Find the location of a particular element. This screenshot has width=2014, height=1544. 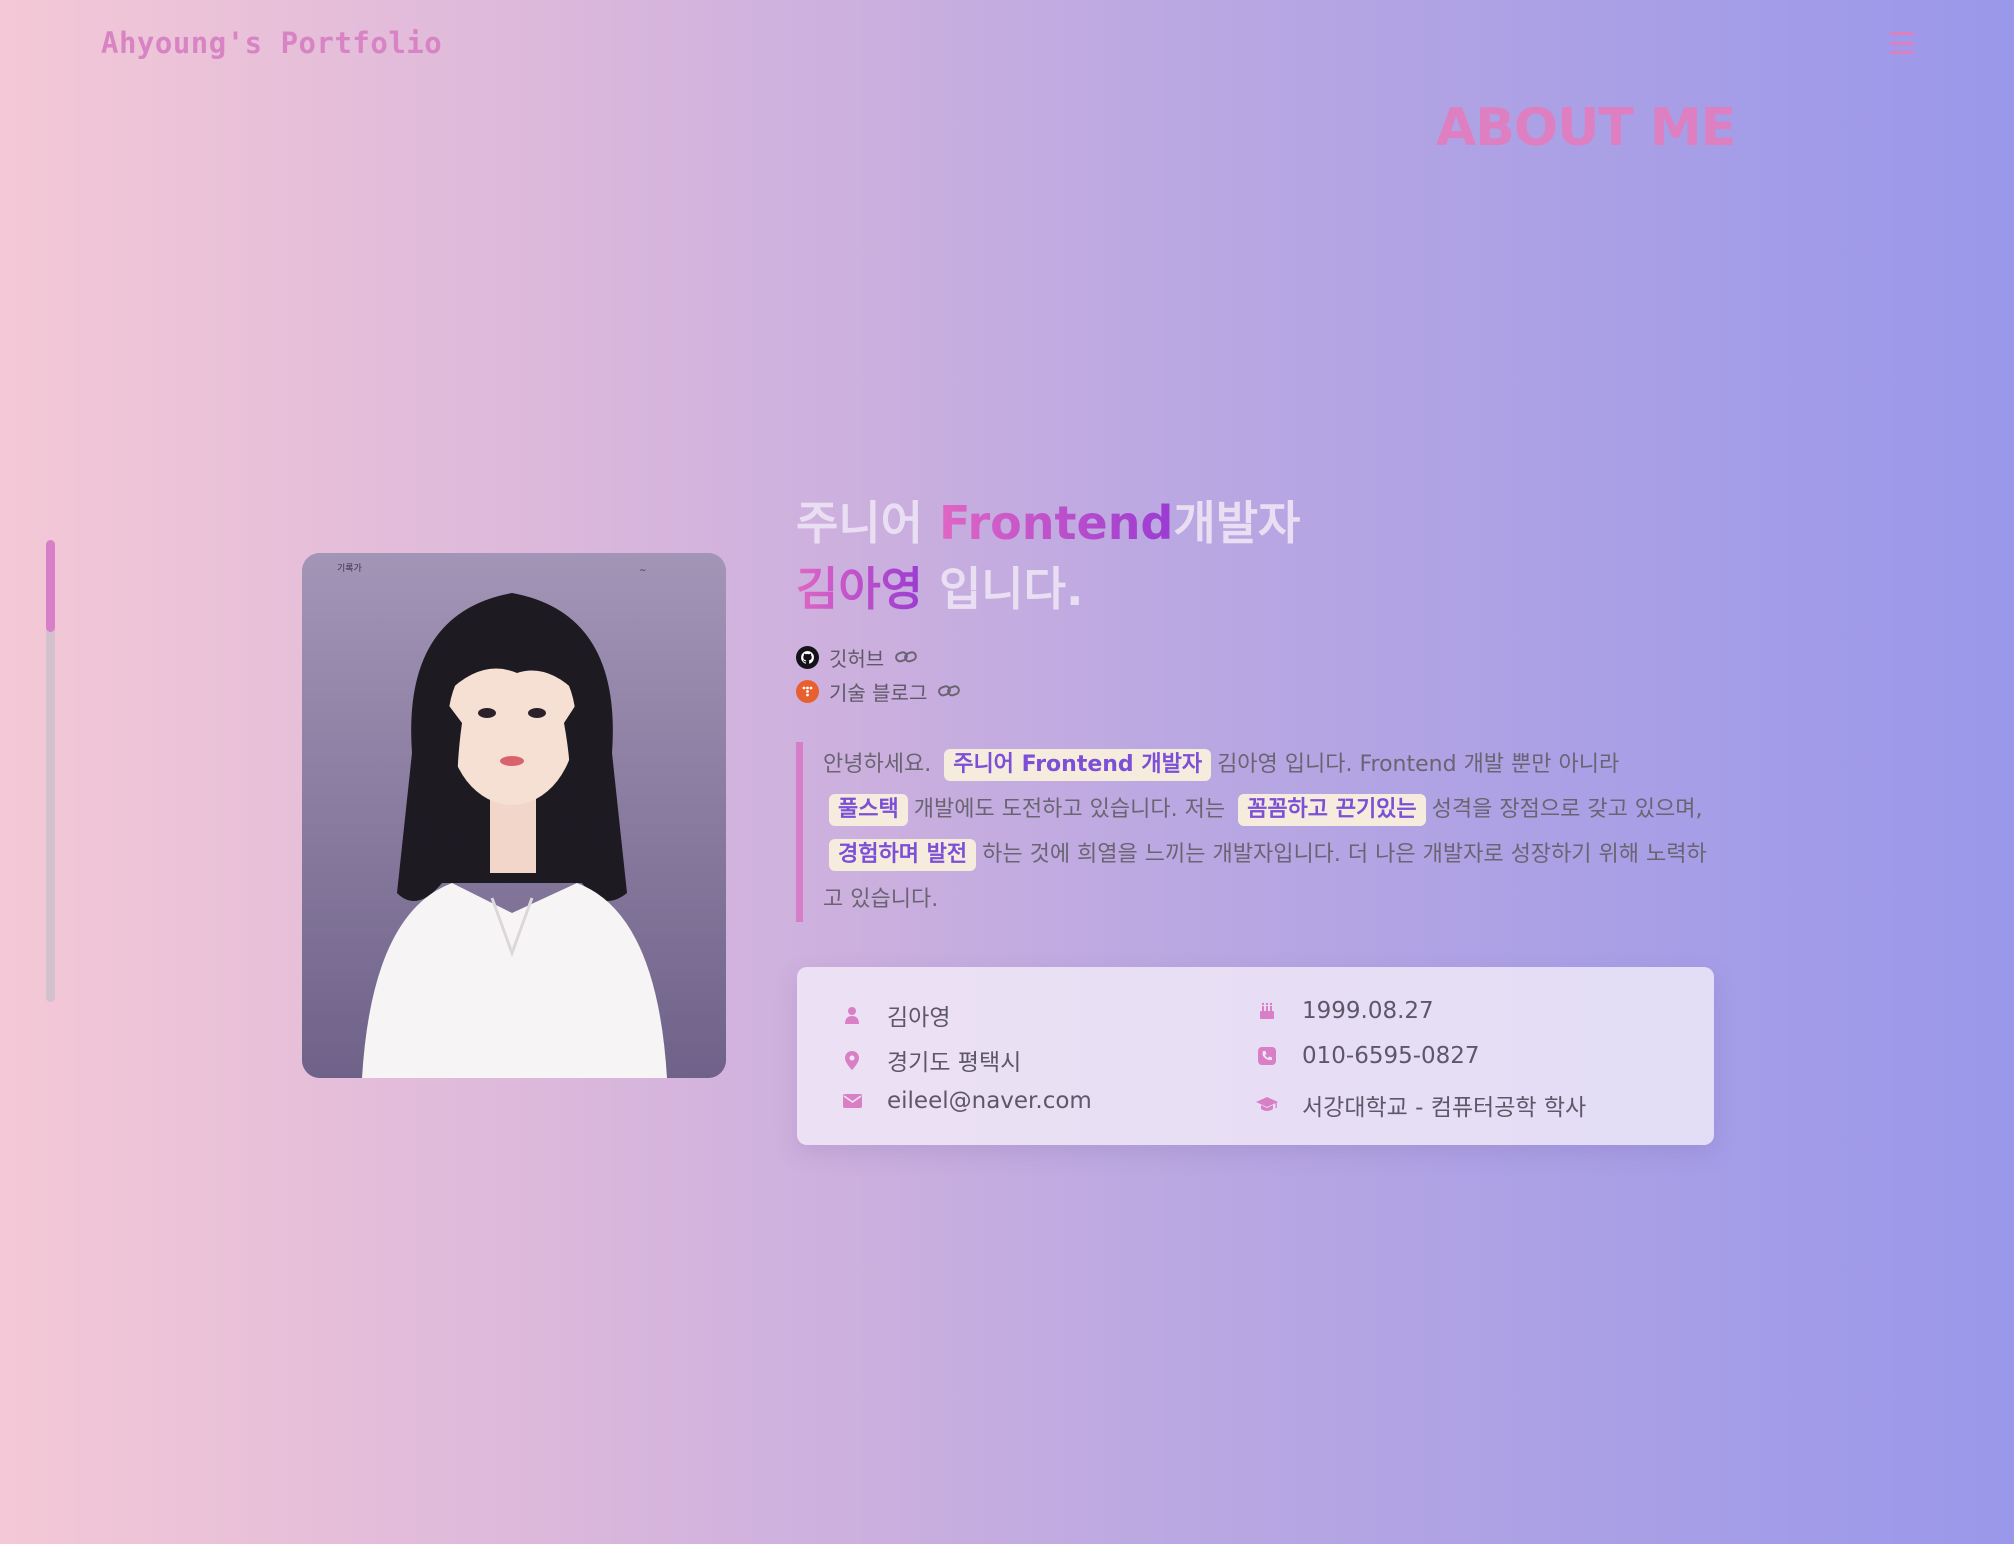

github-link-label: 깃허브 is located at coordinates (857, 658).